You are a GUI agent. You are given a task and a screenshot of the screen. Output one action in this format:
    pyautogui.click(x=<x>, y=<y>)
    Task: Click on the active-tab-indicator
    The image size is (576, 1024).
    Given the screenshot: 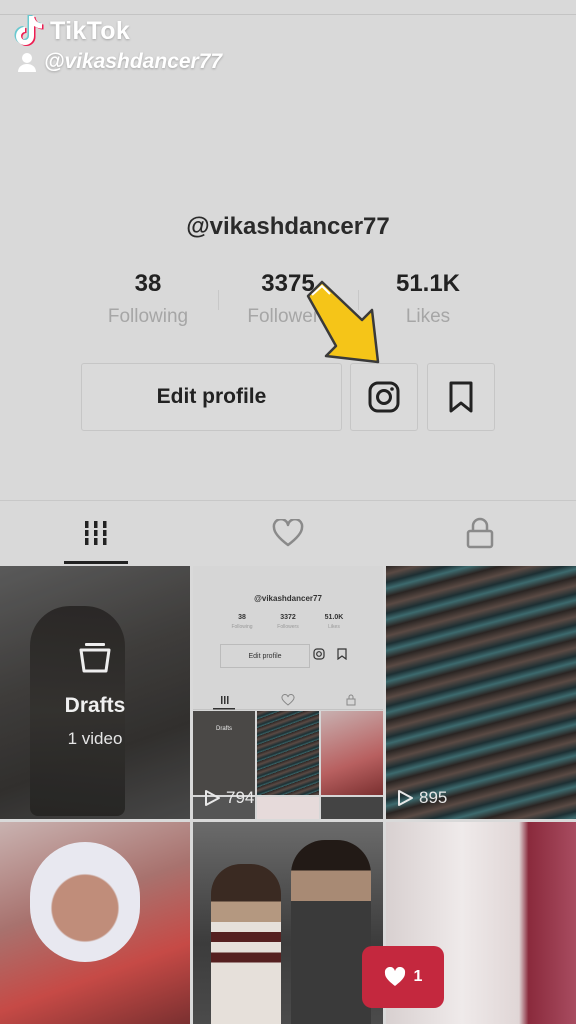 What is the action you would take?
    pyautogui.click(x=96, y=562)
    